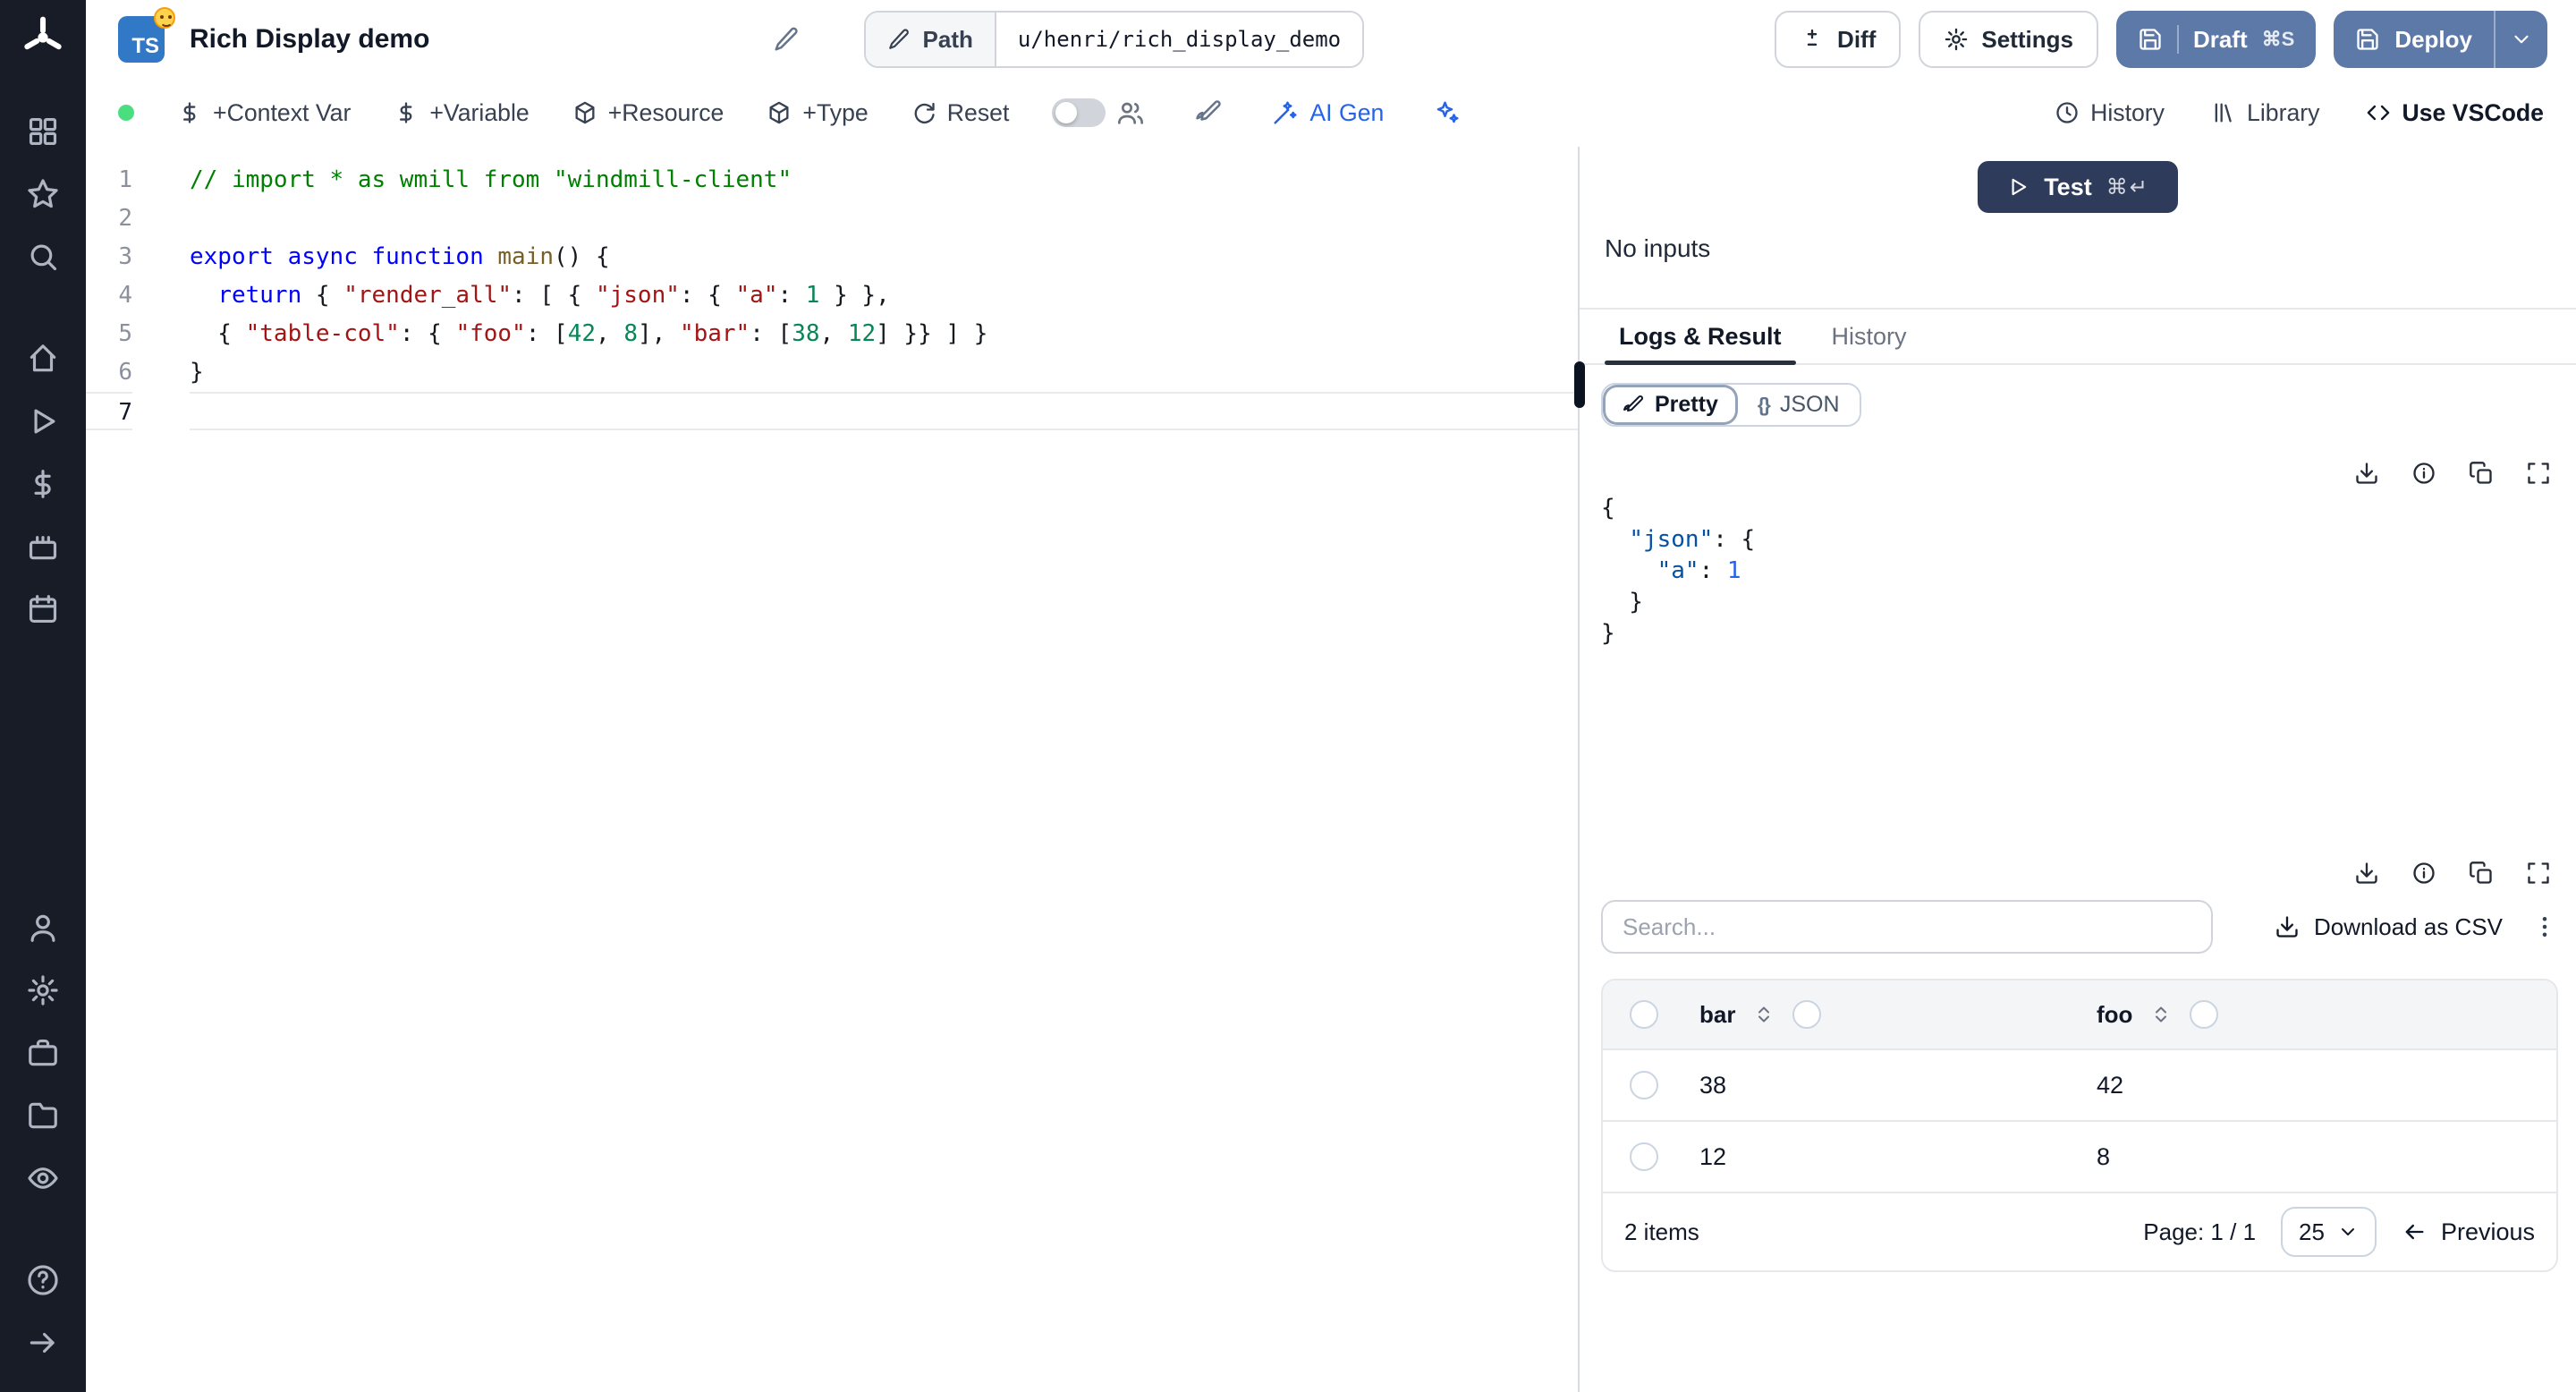 The image size is (2576, 1392). Describe the element at coordinates (818, 113) in the screenshot. I see `add-type-button: +Type` at that location.